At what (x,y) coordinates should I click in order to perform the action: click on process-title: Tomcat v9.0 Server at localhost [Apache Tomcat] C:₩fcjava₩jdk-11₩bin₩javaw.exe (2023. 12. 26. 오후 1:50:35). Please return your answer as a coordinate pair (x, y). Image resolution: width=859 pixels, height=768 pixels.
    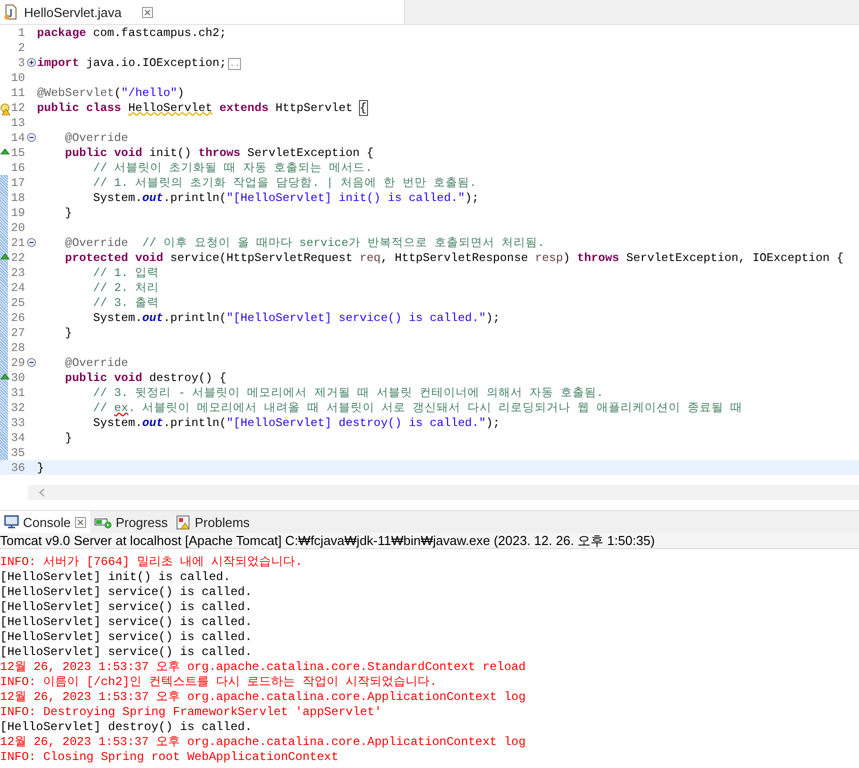
    Looking at the image, I should click on (429, 541).